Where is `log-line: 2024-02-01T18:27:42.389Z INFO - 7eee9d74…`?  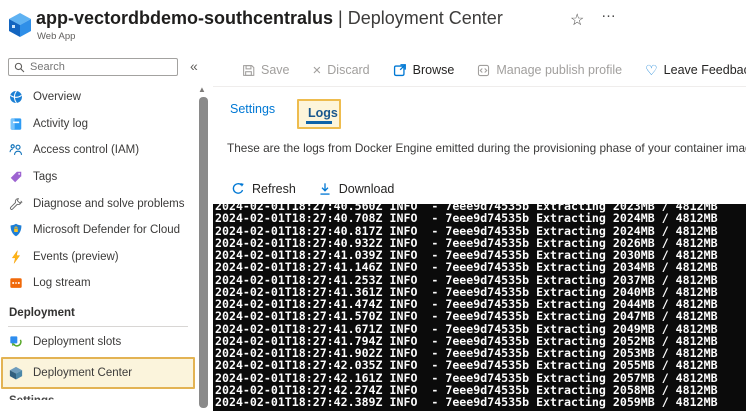 log-line: 2024-02-01T18:27:42.389Z INFO - 7eee9d74… is located at coordinates (466, 402).